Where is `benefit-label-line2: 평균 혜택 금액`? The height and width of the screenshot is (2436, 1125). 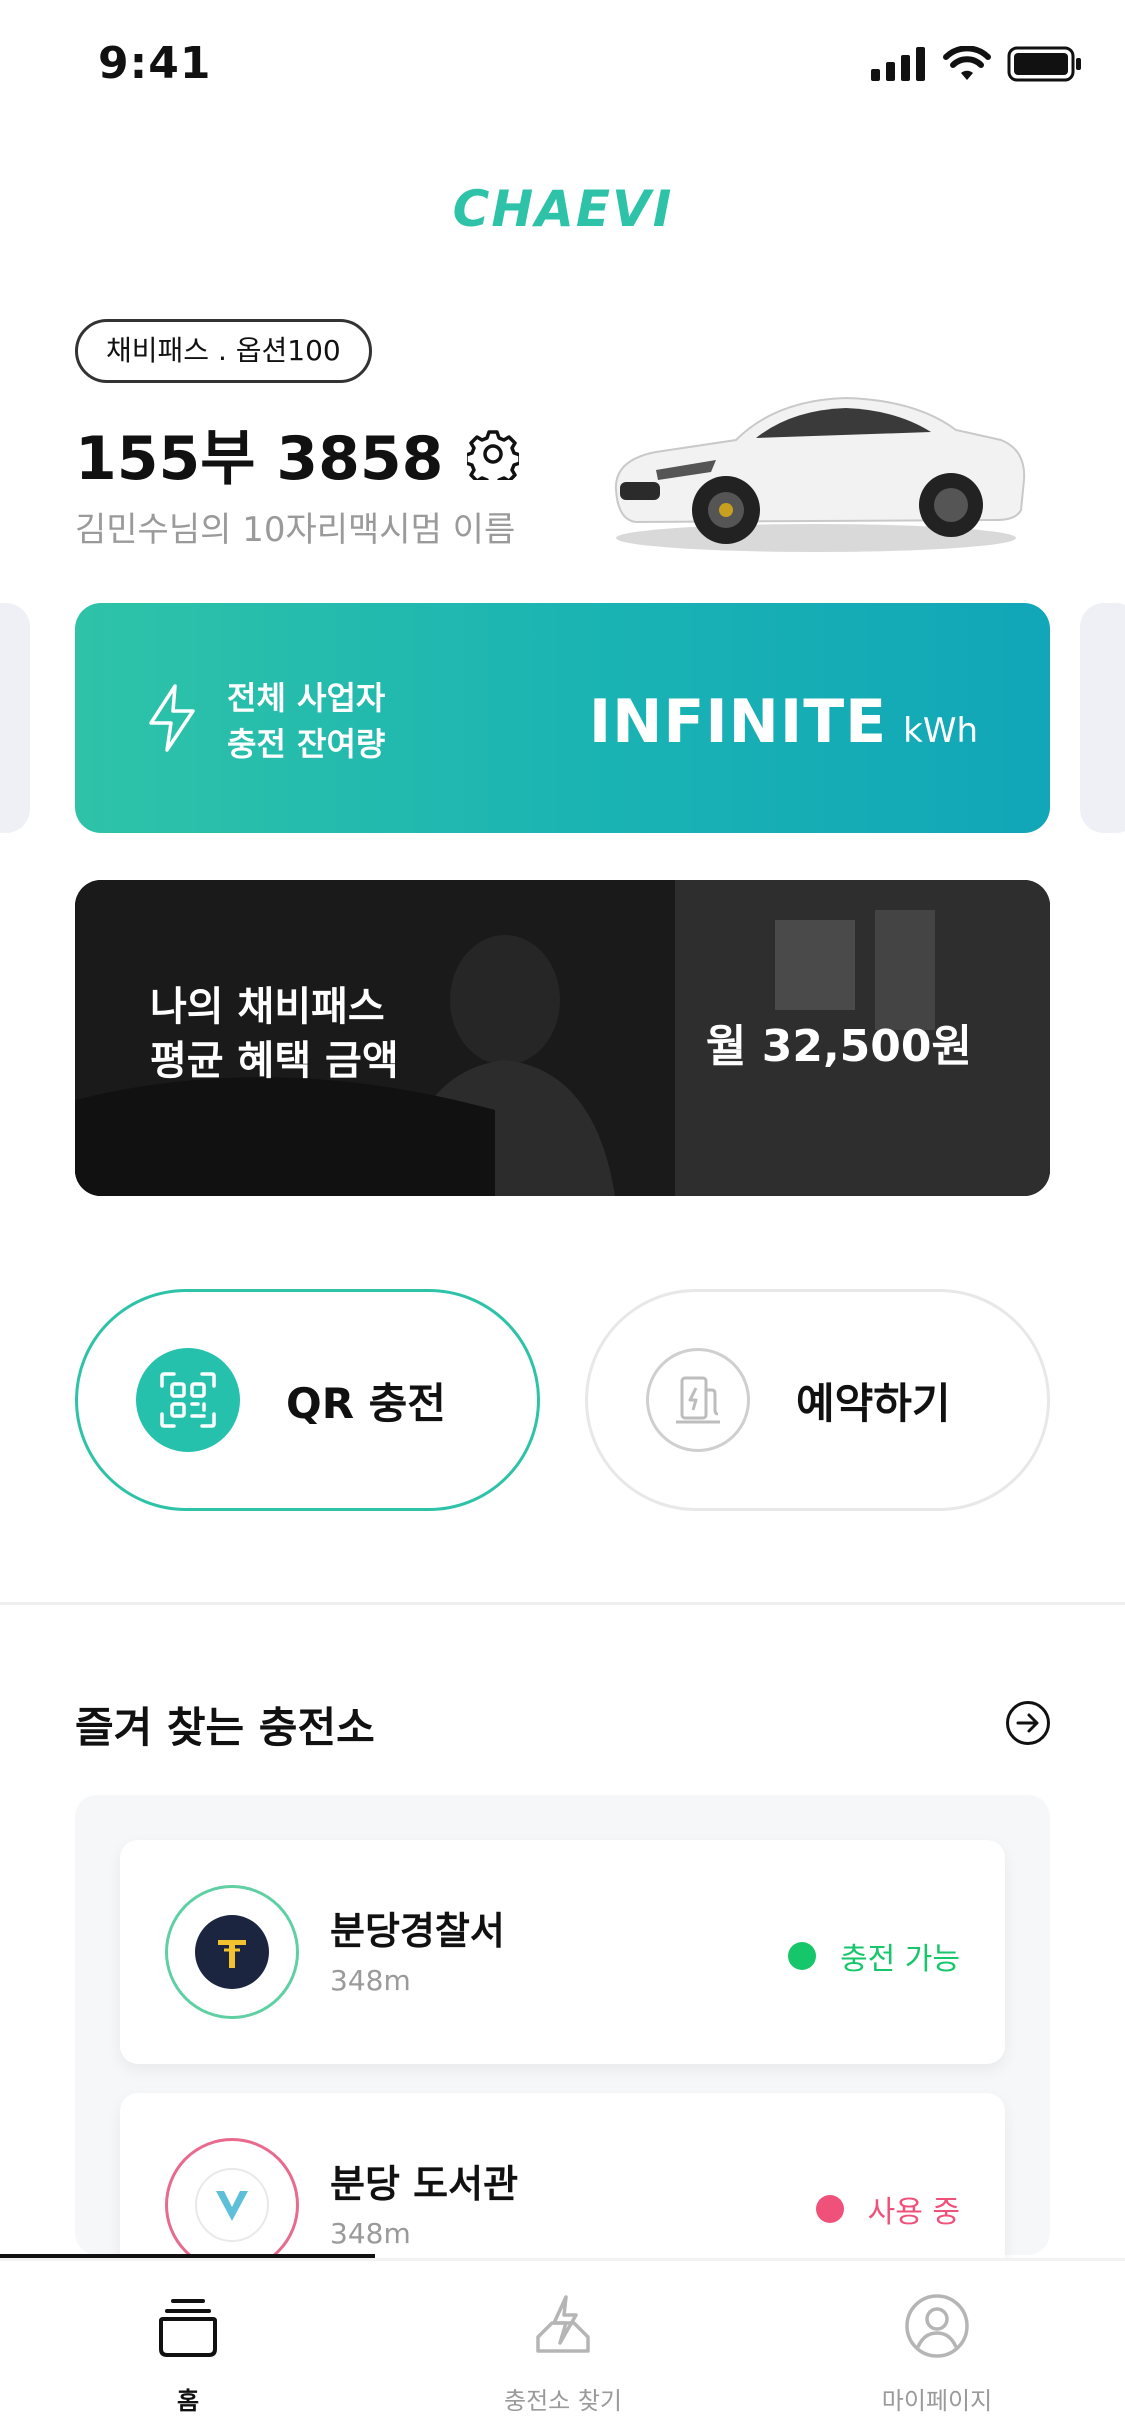
benefit-label-line2: 평균 혜택 금액 is located at coordinates (274, 1061).